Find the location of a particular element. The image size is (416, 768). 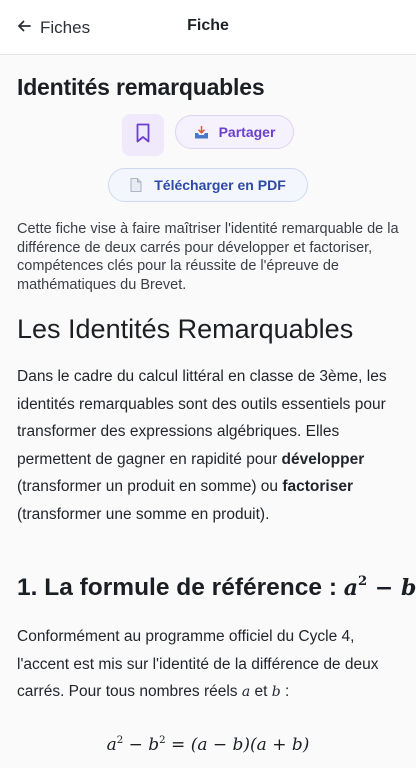

download-pdf-button: Télécharger en PDF is located at coordinates (208, 185).